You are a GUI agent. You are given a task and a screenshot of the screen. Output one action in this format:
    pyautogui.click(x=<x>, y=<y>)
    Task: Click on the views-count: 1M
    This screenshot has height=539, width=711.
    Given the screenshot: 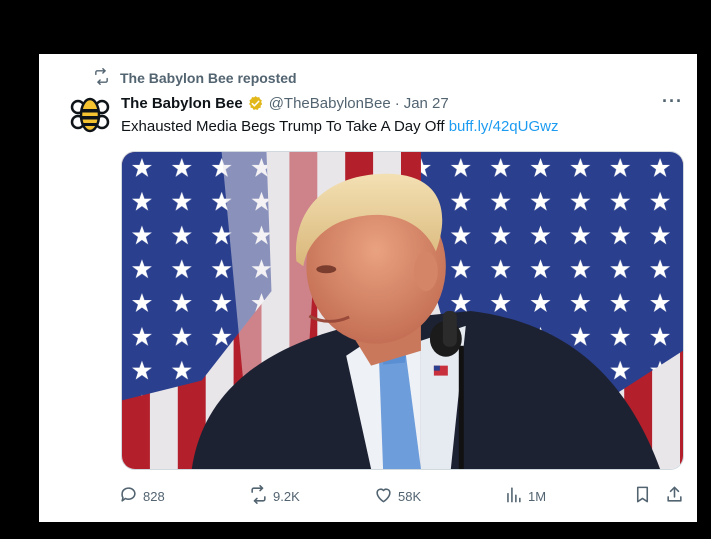 What is the action you would take?
    pyautogui.click(x=537, y=496)
    